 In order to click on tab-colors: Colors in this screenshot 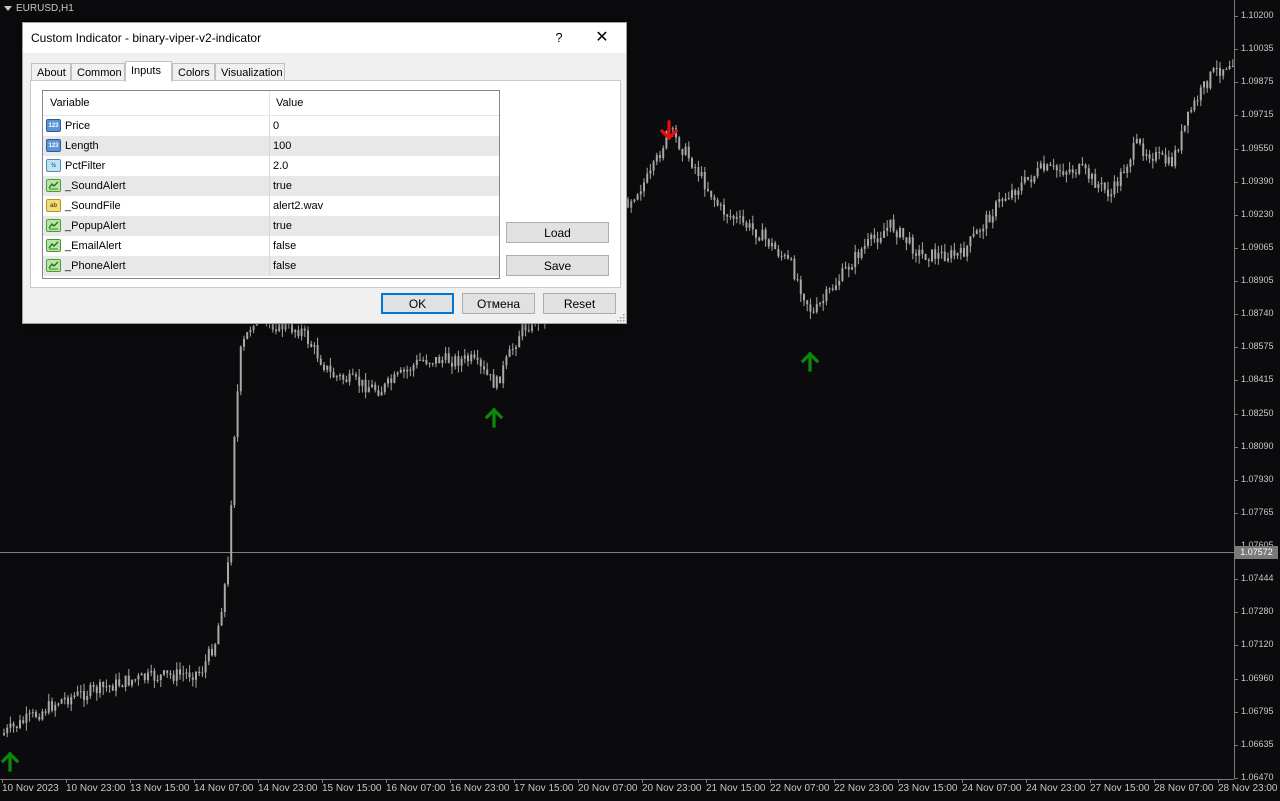, I will do `click(193, 72)`.